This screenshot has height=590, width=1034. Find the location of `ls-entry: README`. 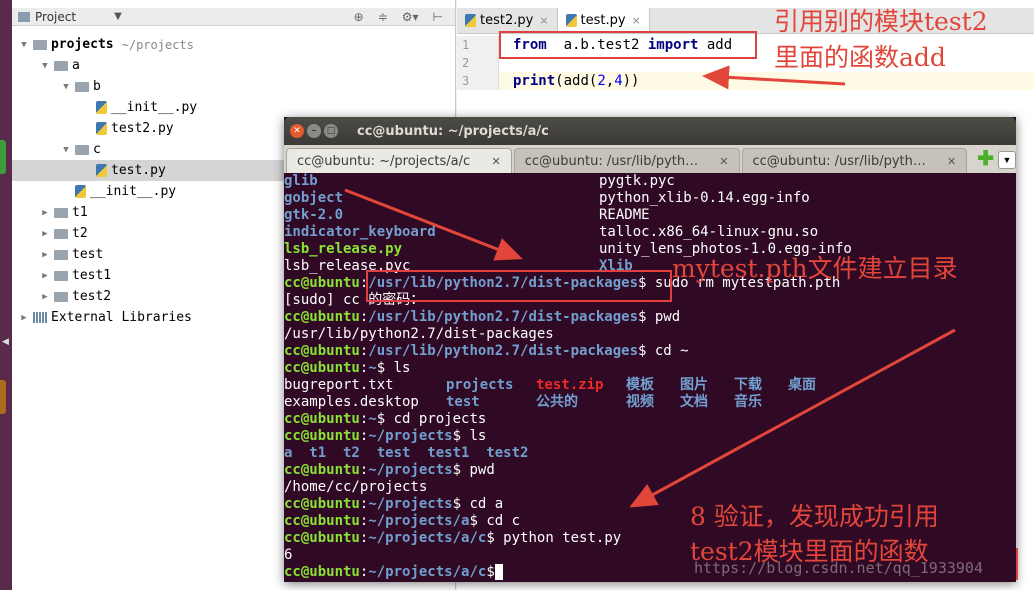

ls-entry: README is located at coordinates (624, 215).